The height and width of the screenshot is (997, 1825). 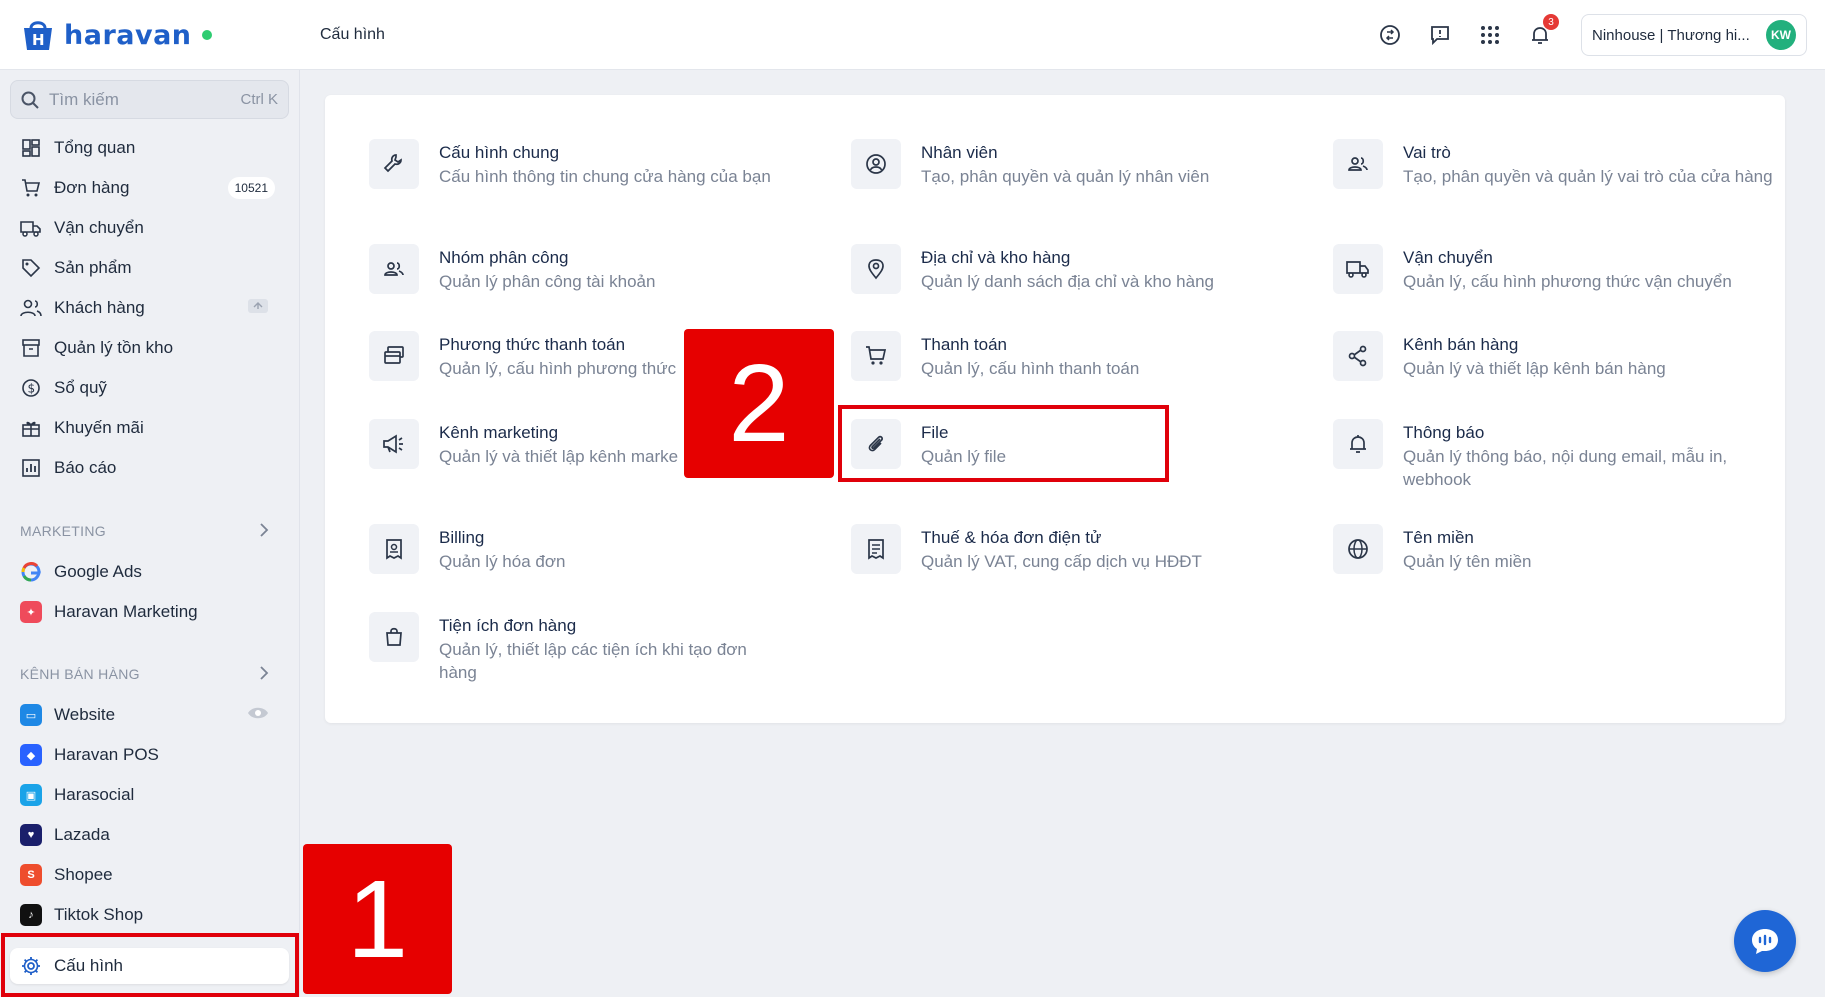 I want to click on truck-icon, so click(x=31, y=228).